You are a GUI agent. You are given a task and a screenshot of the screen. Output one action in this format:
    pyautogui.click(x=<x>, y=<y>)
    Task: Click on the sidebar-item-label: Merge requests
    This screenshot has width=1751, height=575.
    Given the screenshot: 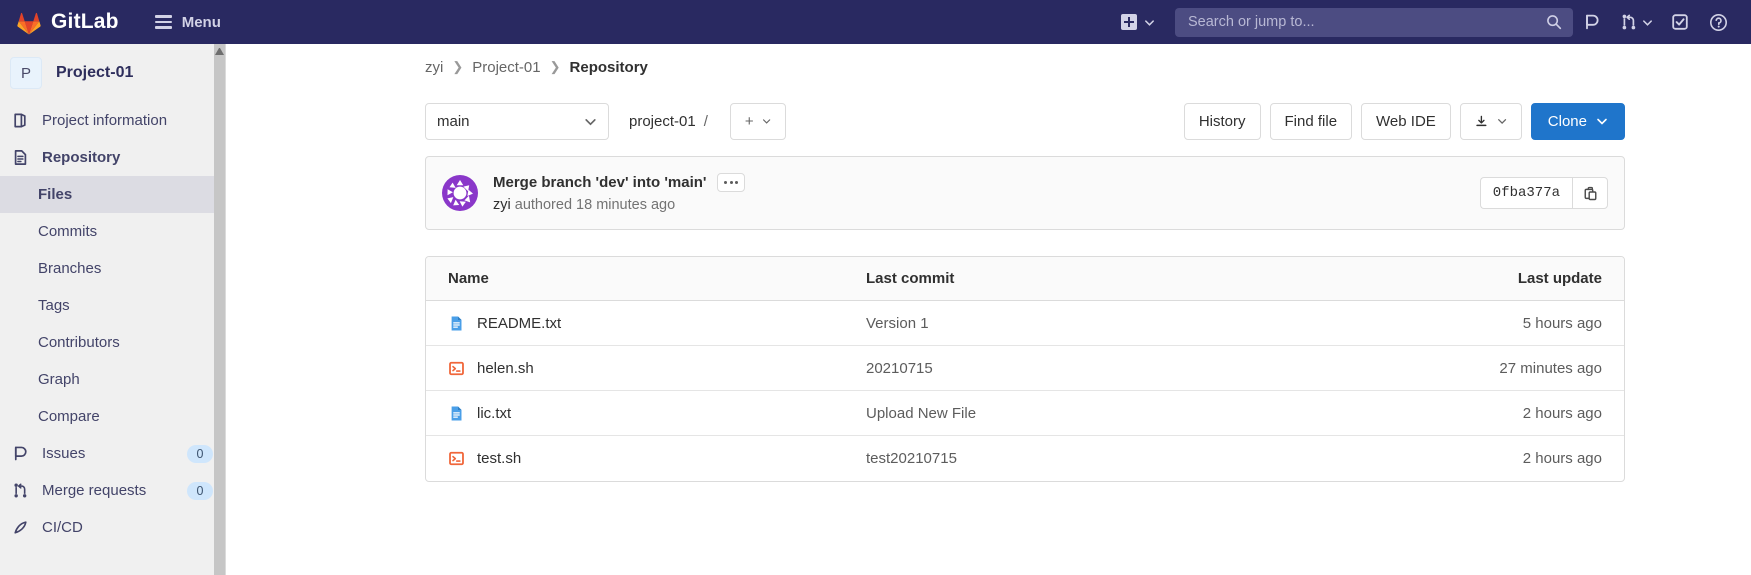 What is the action you would take?
    pyautogui.click(x=94, y=490)
    